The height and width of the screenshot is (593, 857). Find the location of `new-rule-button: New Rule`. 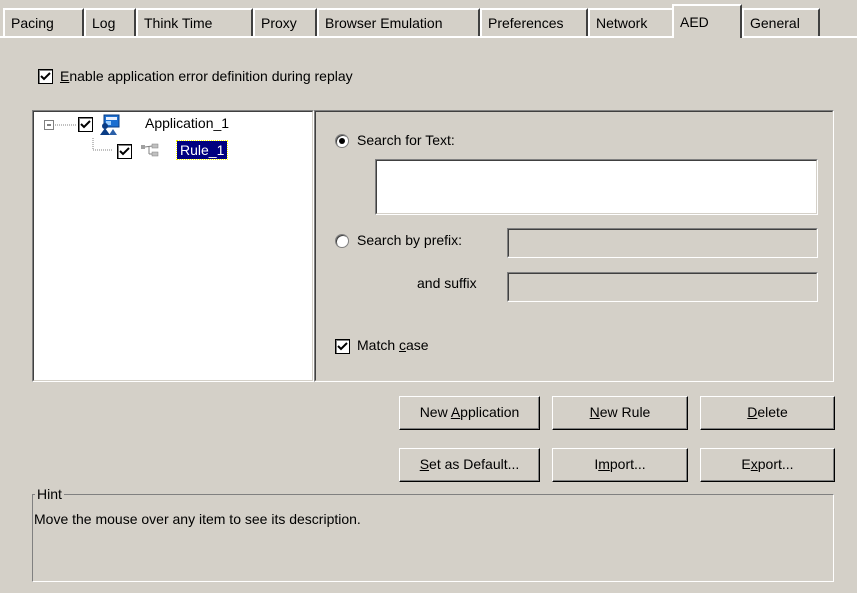

new-rule-button: New Rule is located at coordinates (620, 413).